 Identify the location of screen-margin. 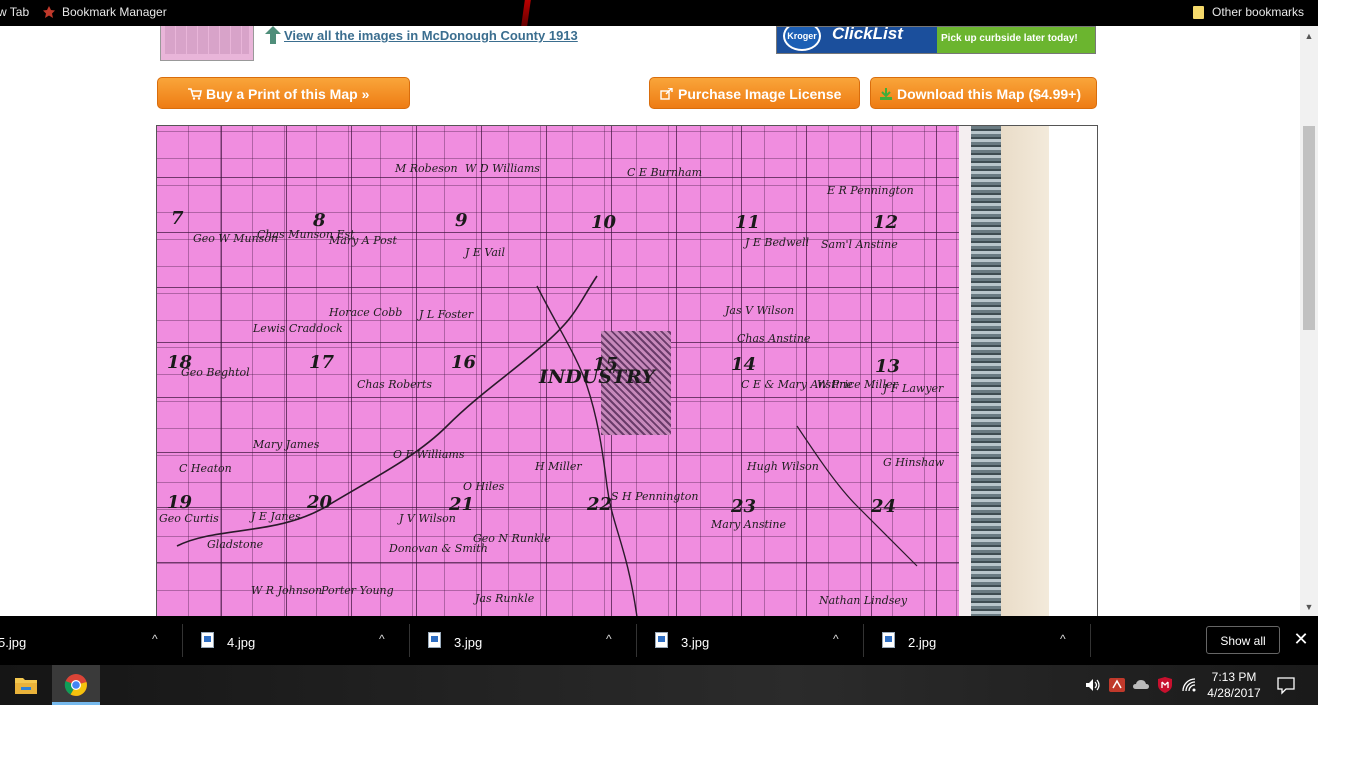
(683, 736).